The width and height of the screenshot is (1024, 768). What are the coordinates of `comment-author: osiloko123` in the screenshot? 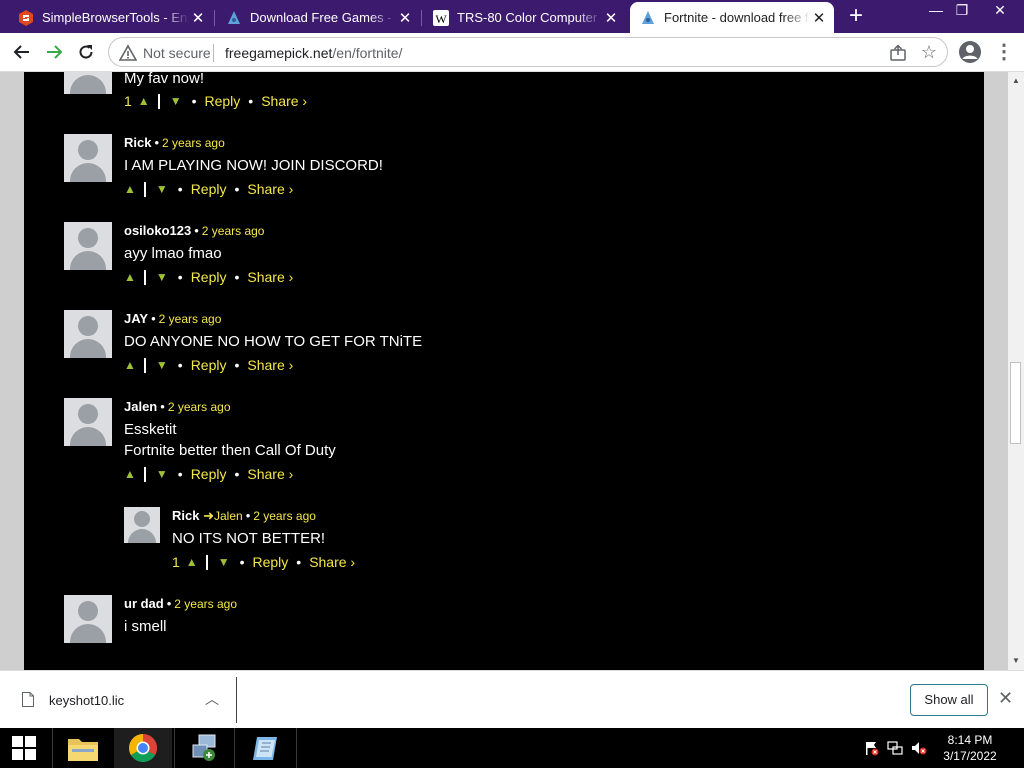 It's located at (157, 230).